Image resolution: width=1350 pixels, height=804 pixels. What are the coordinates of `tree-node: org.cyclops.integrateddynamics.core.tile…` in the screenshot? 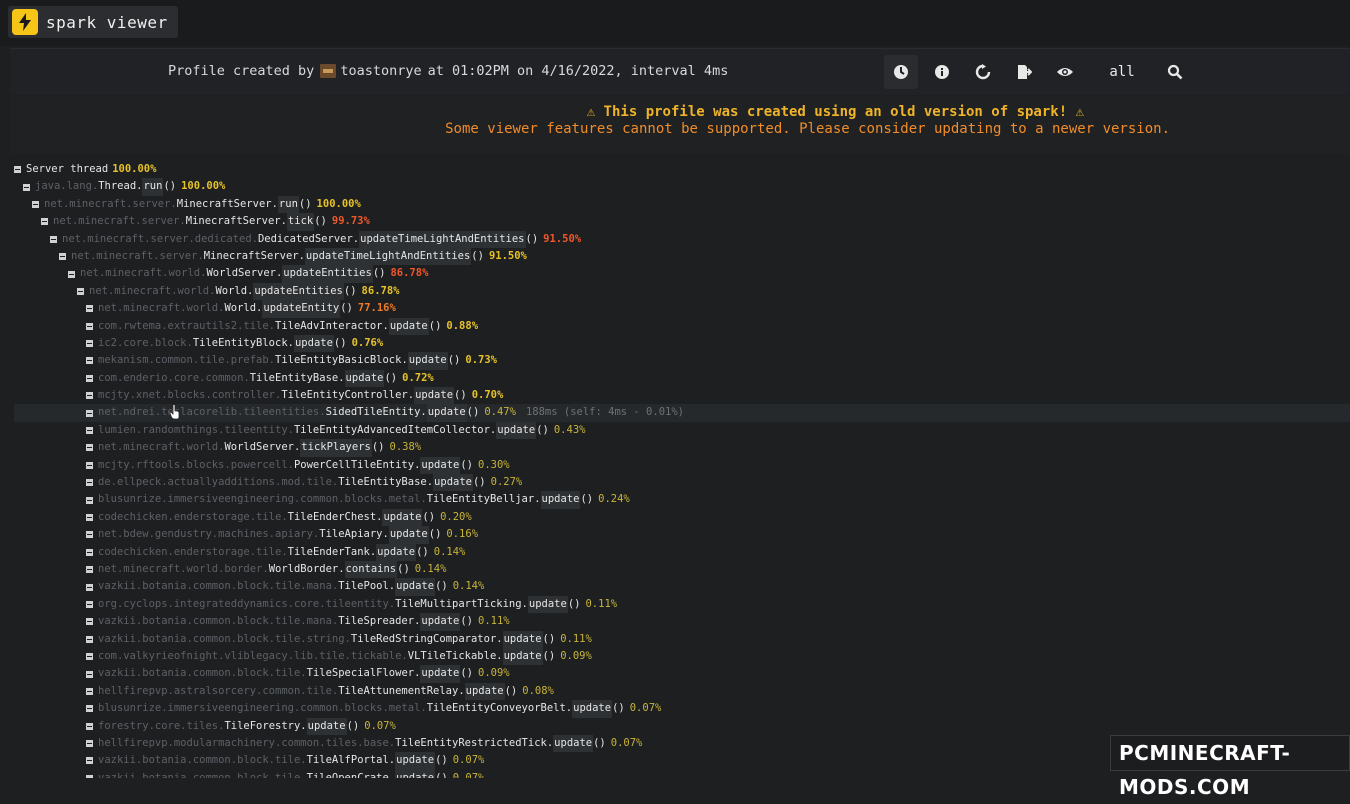 It's located at (682, 604).